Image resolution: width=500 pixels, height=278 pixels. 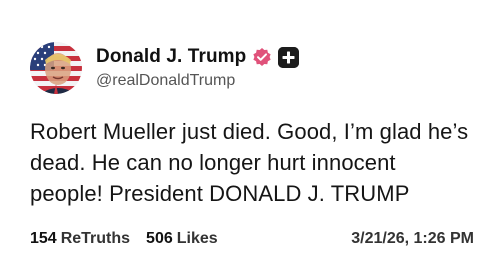 I want to click on post-text-line: dead. He can no longer hurt innocent, so click(x=213, y=162).